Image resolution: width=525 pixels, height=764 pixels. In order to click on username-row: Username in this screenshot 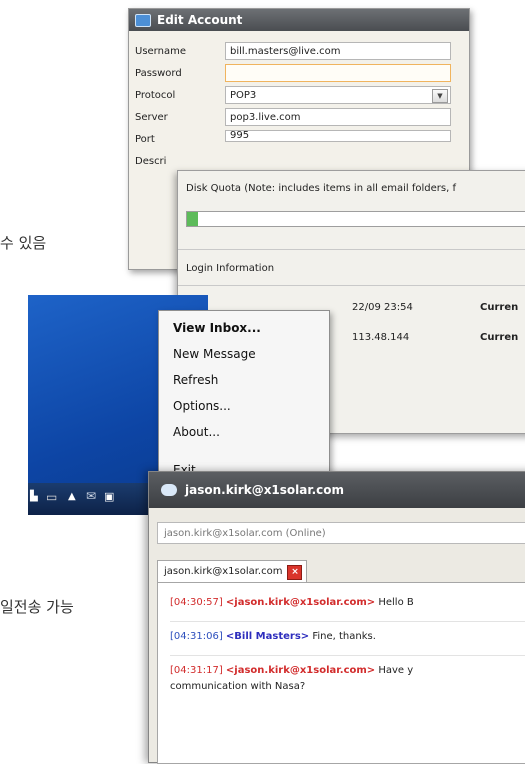, I will do `click(178, 51)`.